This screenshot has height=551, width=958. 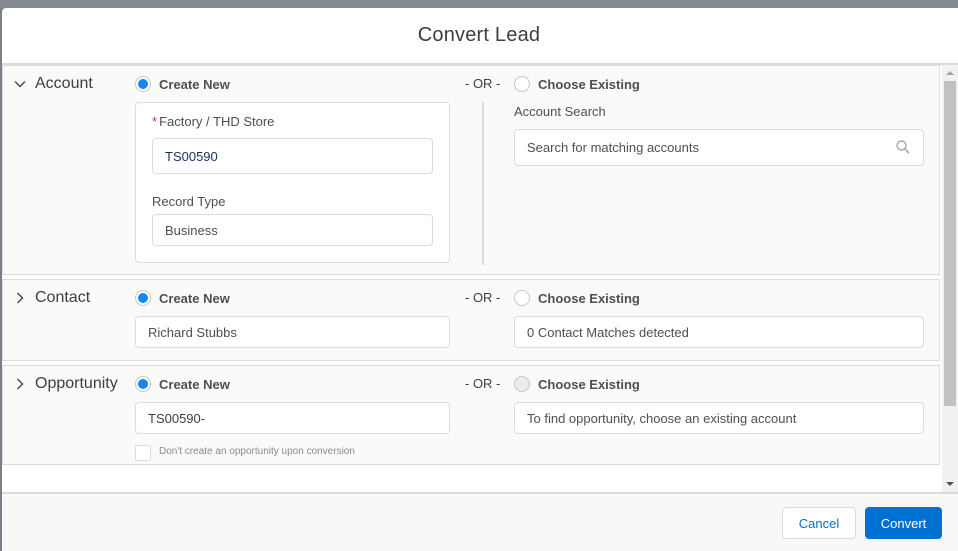 What do you see at coordinates (479, 4) in the screenshot?
I see `page-backdrop` at bounding box center [479, 4].